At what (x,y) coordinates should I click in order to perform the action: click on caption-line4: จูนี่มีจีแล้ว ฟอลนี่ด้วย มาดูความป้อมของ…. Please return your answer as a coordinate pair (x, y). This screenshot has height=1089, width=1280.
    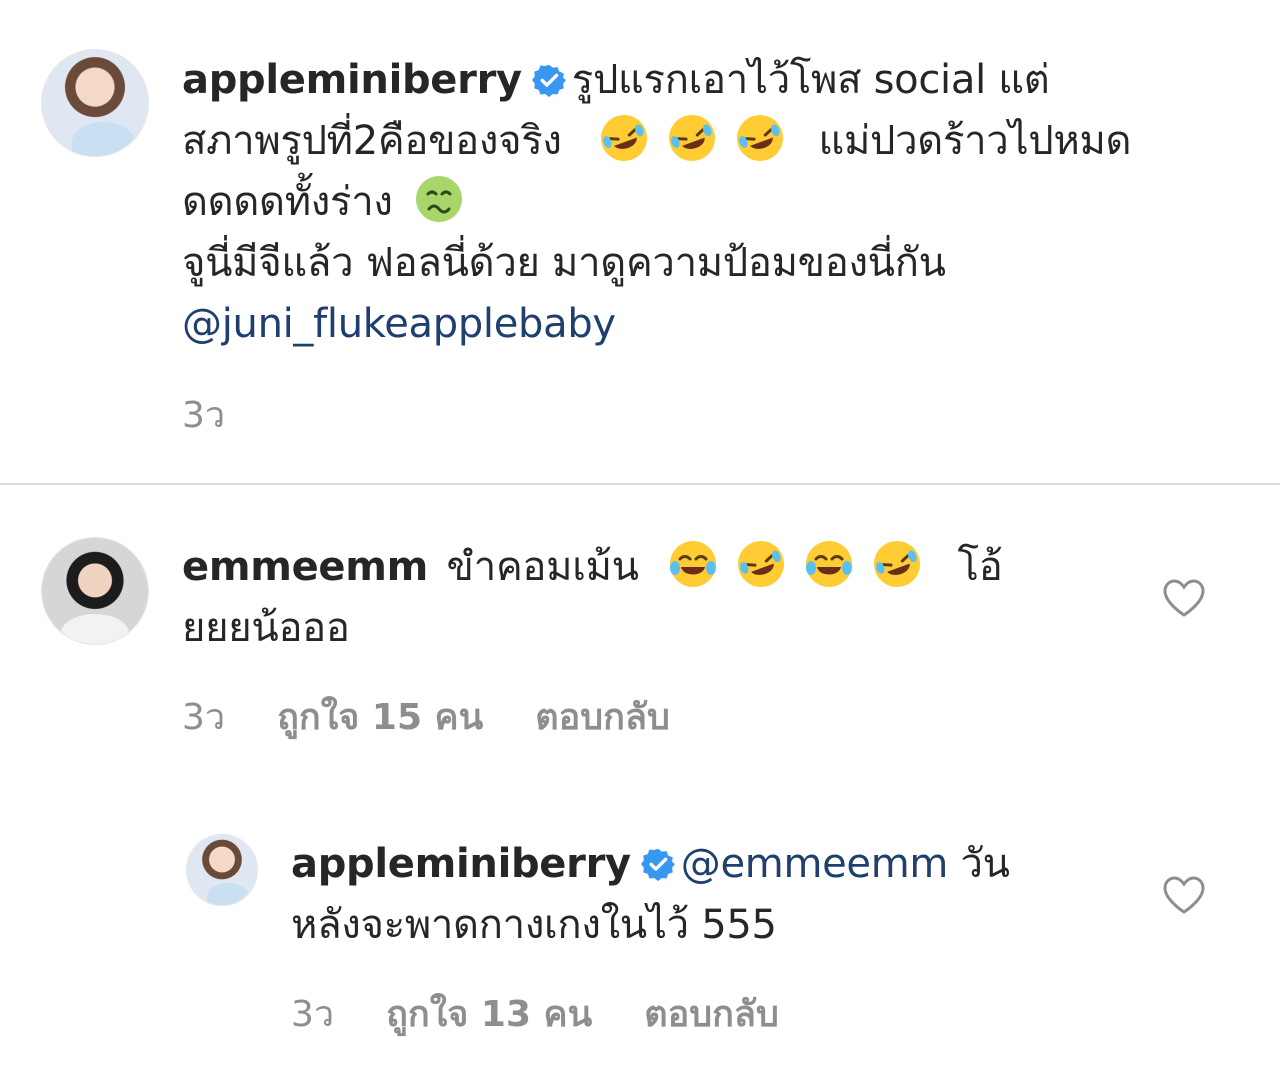
    Looking at the image, I should click on (564, 263).